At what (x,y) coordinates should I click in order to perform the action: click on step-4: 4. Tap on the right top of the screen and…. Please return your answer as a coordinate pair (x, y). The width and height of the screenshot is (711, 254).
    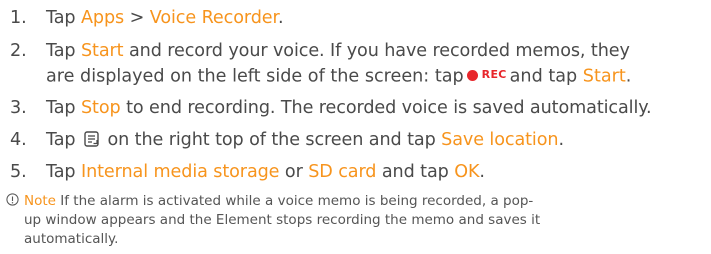
    Looking at the image, I should click on (287, 141).